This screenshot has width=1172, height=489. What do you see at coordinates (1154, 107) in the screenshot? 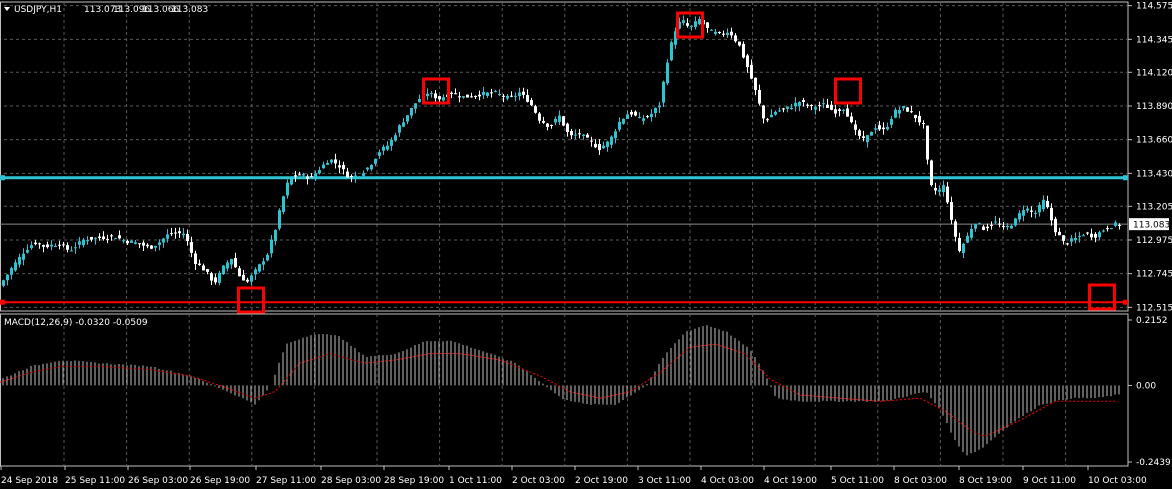
I see `y-tick-label: 113.890` at bounding box center [1154, 107].